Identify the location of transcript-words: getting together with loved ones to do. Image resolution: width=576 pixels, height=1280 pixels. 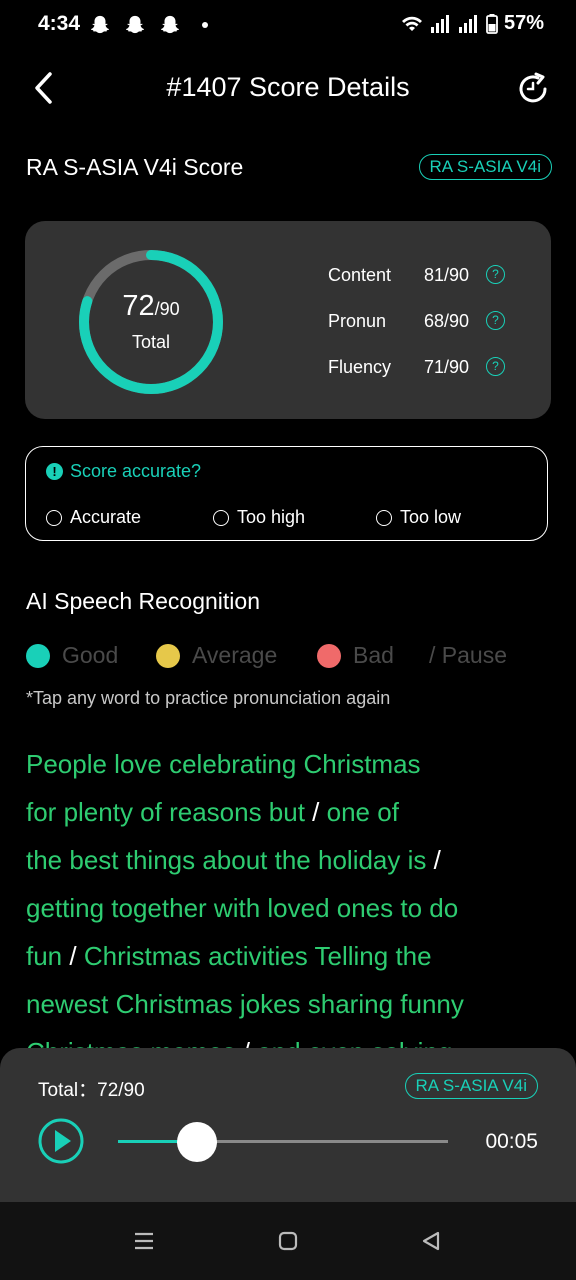
(242, 908).